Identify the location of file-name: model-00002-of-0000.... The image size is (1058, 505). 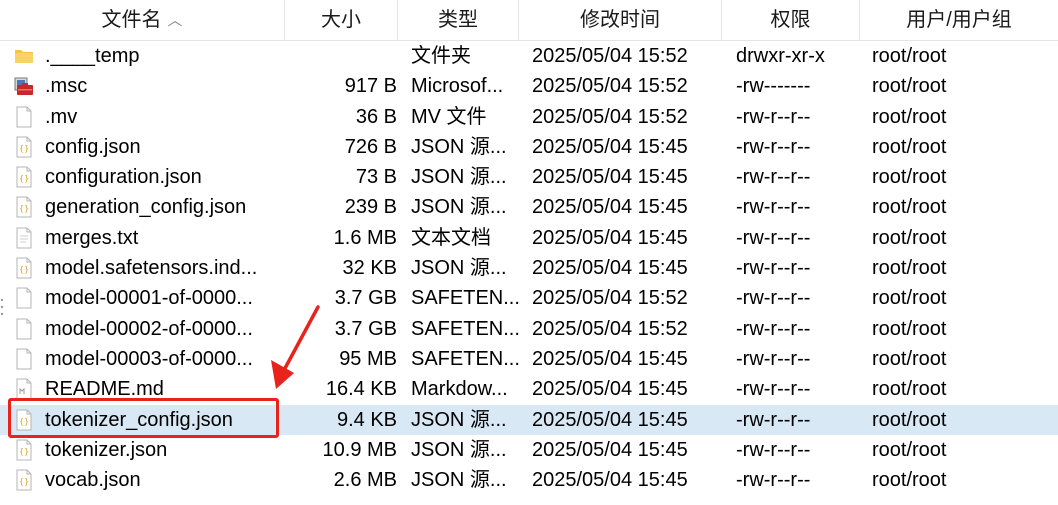
(149, 328).